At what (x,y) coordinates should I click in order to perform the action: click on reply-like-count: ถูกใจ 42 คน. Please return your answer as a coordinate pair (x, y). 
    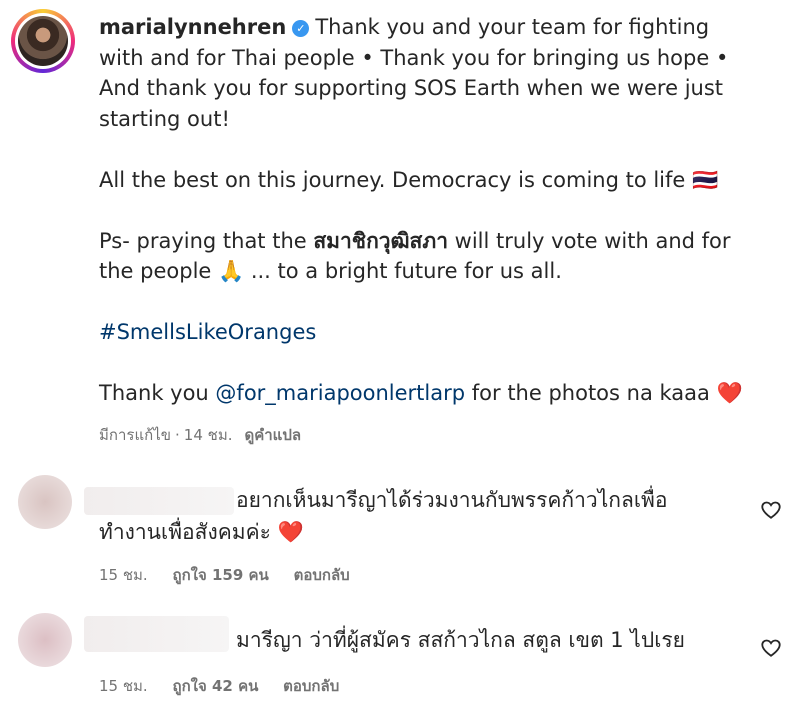
    Looking at the image, I should click on (215, 686).